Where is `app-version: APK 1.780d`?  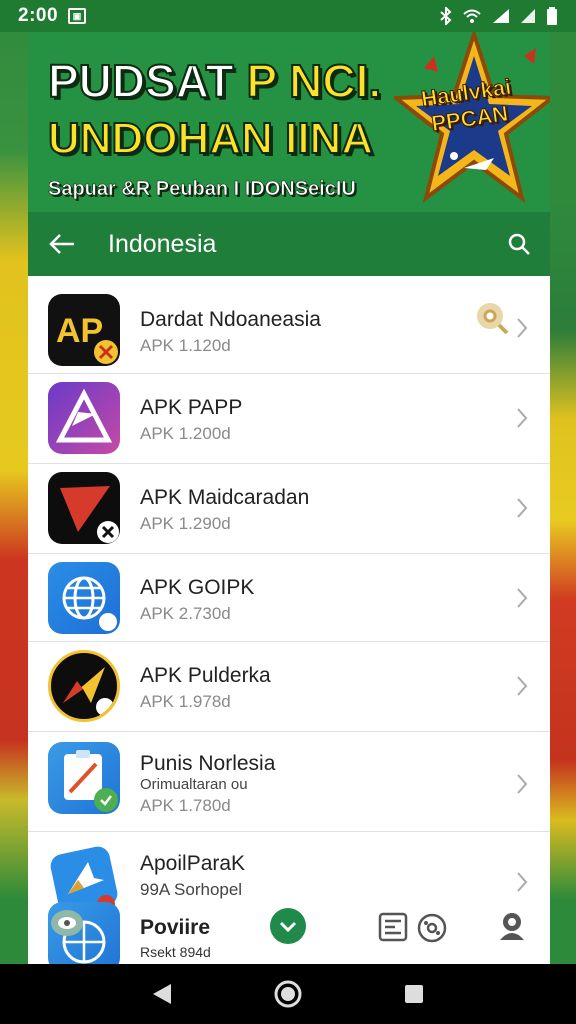 app-version: APK 1.780d is located at coordinates (185, 805).